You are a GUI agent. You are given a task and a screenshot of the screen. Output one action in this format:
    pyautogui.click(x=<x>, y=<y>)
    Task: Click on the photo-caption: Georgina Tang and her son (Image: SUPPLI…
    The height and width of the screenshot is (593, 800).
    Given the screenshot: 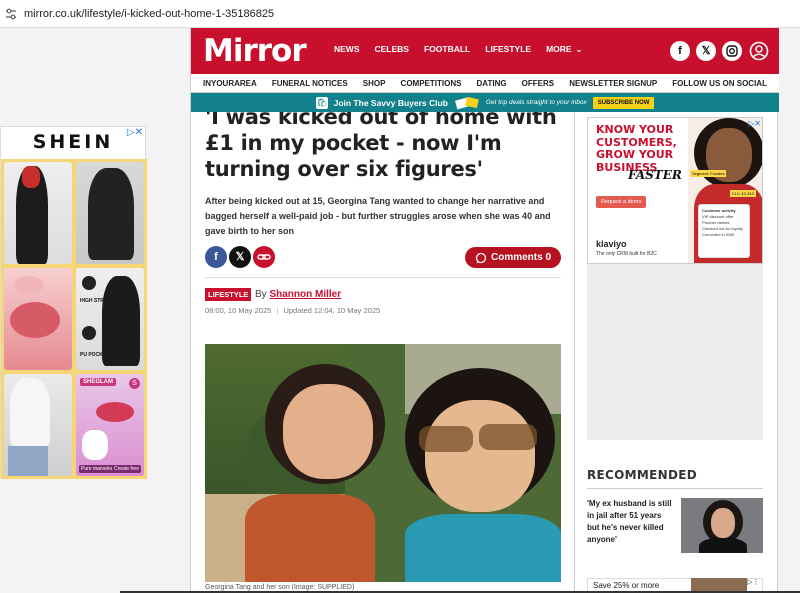 What is the action you would take?
    pyautogui.click(x=280, y=587)
    